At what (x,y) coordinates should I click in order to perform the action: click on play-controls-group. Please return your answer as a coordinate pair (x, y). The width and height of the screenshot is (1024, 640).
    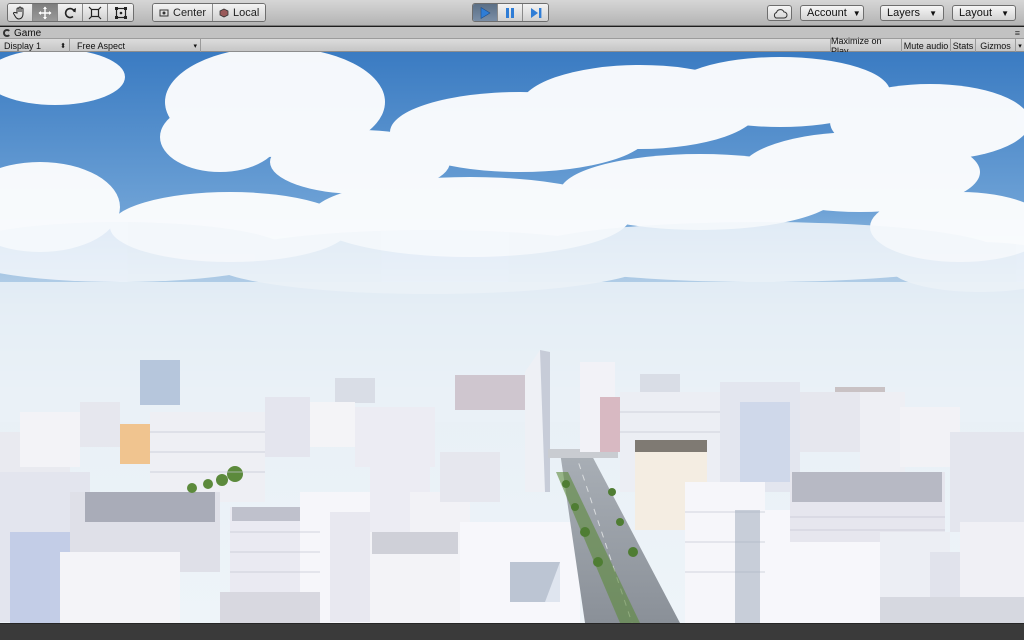
    Looking at the image, I should click on (510, 12).